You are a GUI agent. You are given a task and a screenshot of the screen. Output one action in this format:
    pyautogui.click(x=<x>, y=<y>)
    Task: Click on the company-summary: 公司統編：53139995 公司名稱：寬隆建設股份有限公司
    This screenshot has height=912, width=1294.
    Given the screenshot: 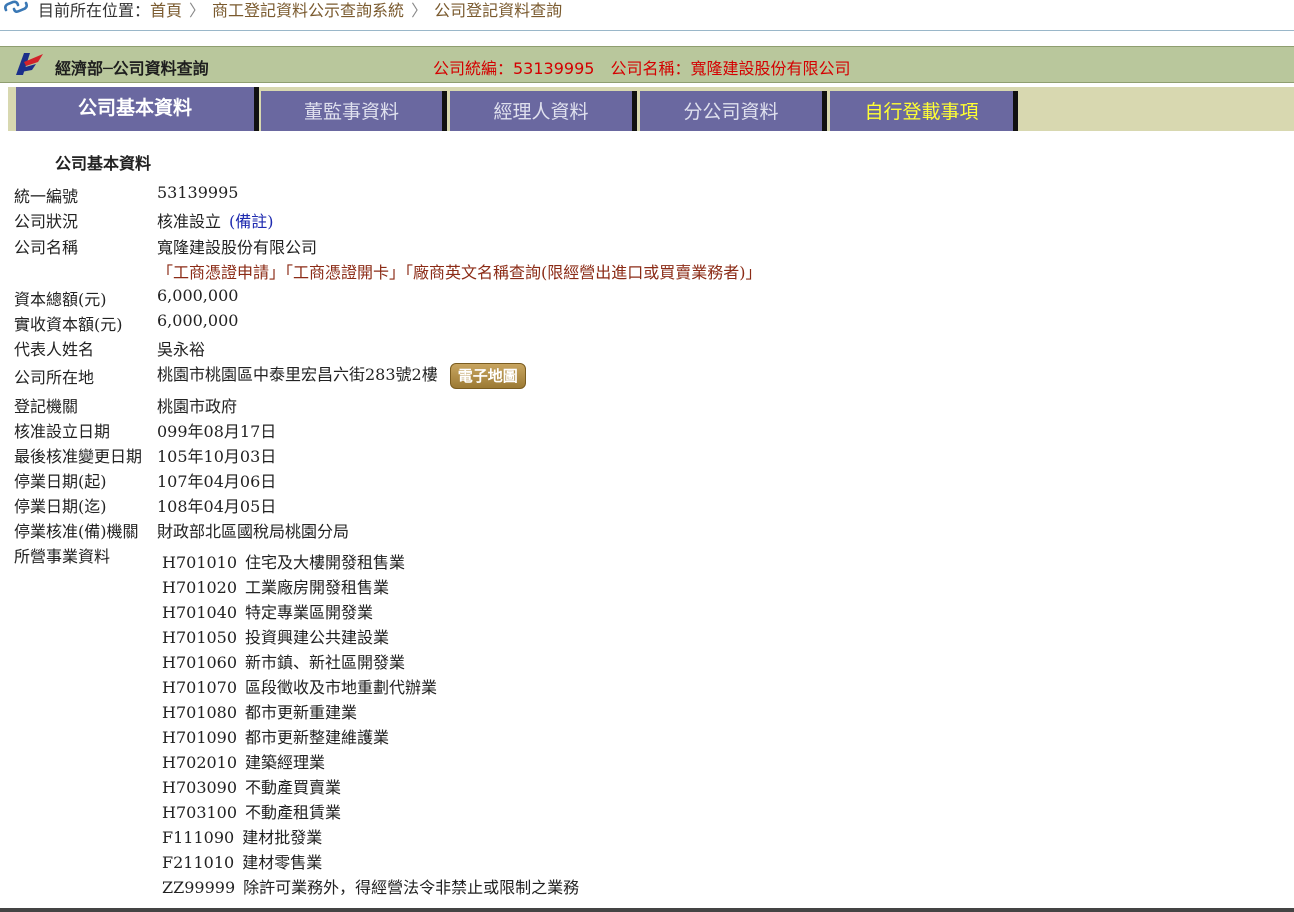 What is the action you would take?
    pyautogui.click(x=642, y=68)
    